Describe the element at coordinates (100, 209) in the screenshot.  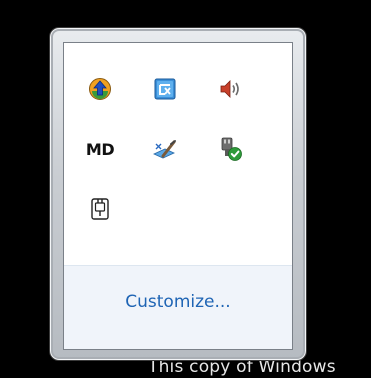
I see `power-plug-icon` at that location.